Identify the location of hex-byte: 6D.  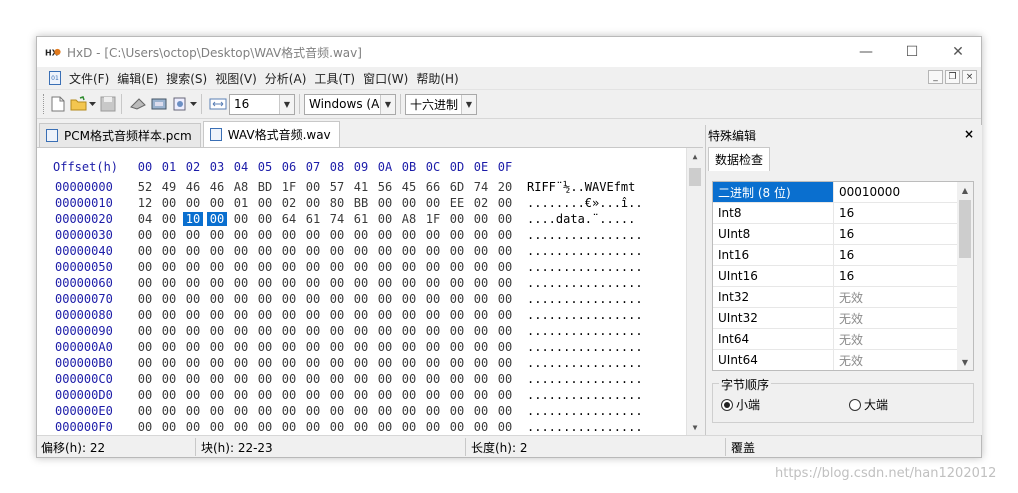
(457, 187).